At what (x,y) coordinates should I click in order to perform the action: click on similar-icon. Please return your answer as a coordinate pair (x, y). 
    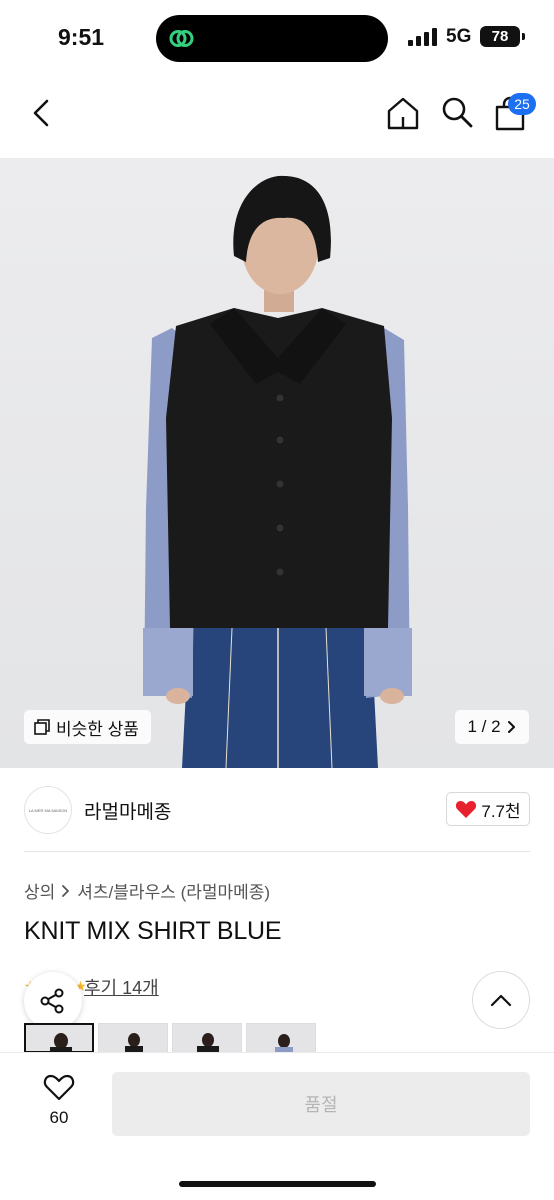
    Looking at the image, I should click on (42, 727).